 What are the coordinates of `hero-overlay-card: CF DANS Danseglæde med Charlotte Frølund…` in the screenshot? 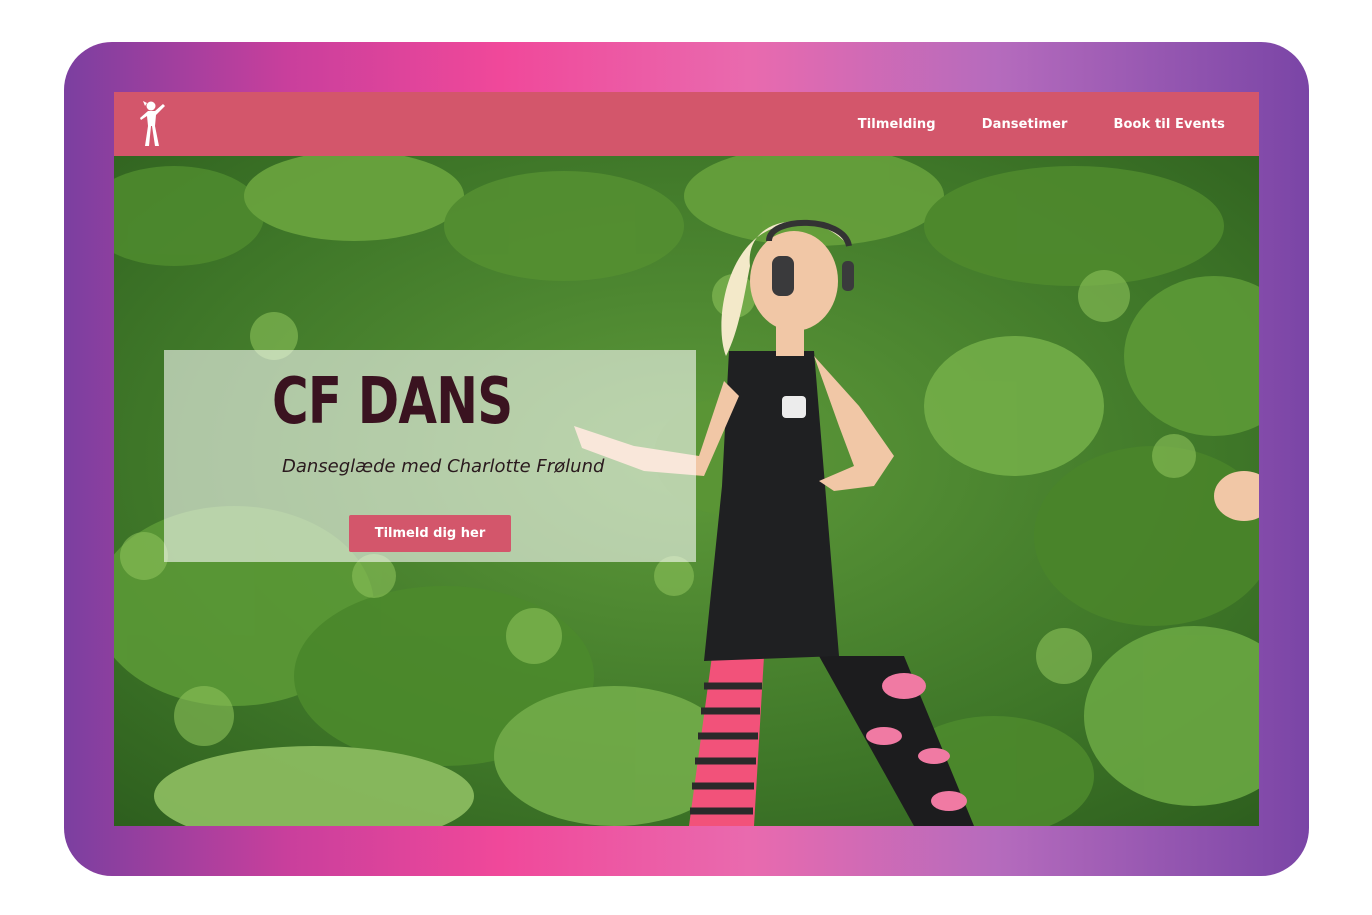 It's located at (430, 456).